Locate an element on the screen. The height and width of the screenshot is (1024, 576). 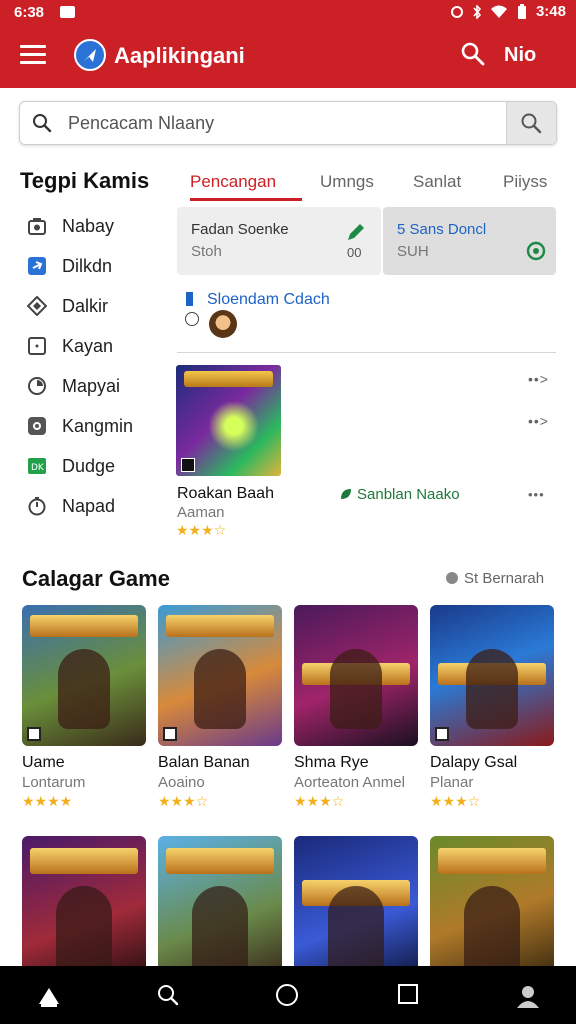
category-label: Mapyai is located at coordinates (91, 385).